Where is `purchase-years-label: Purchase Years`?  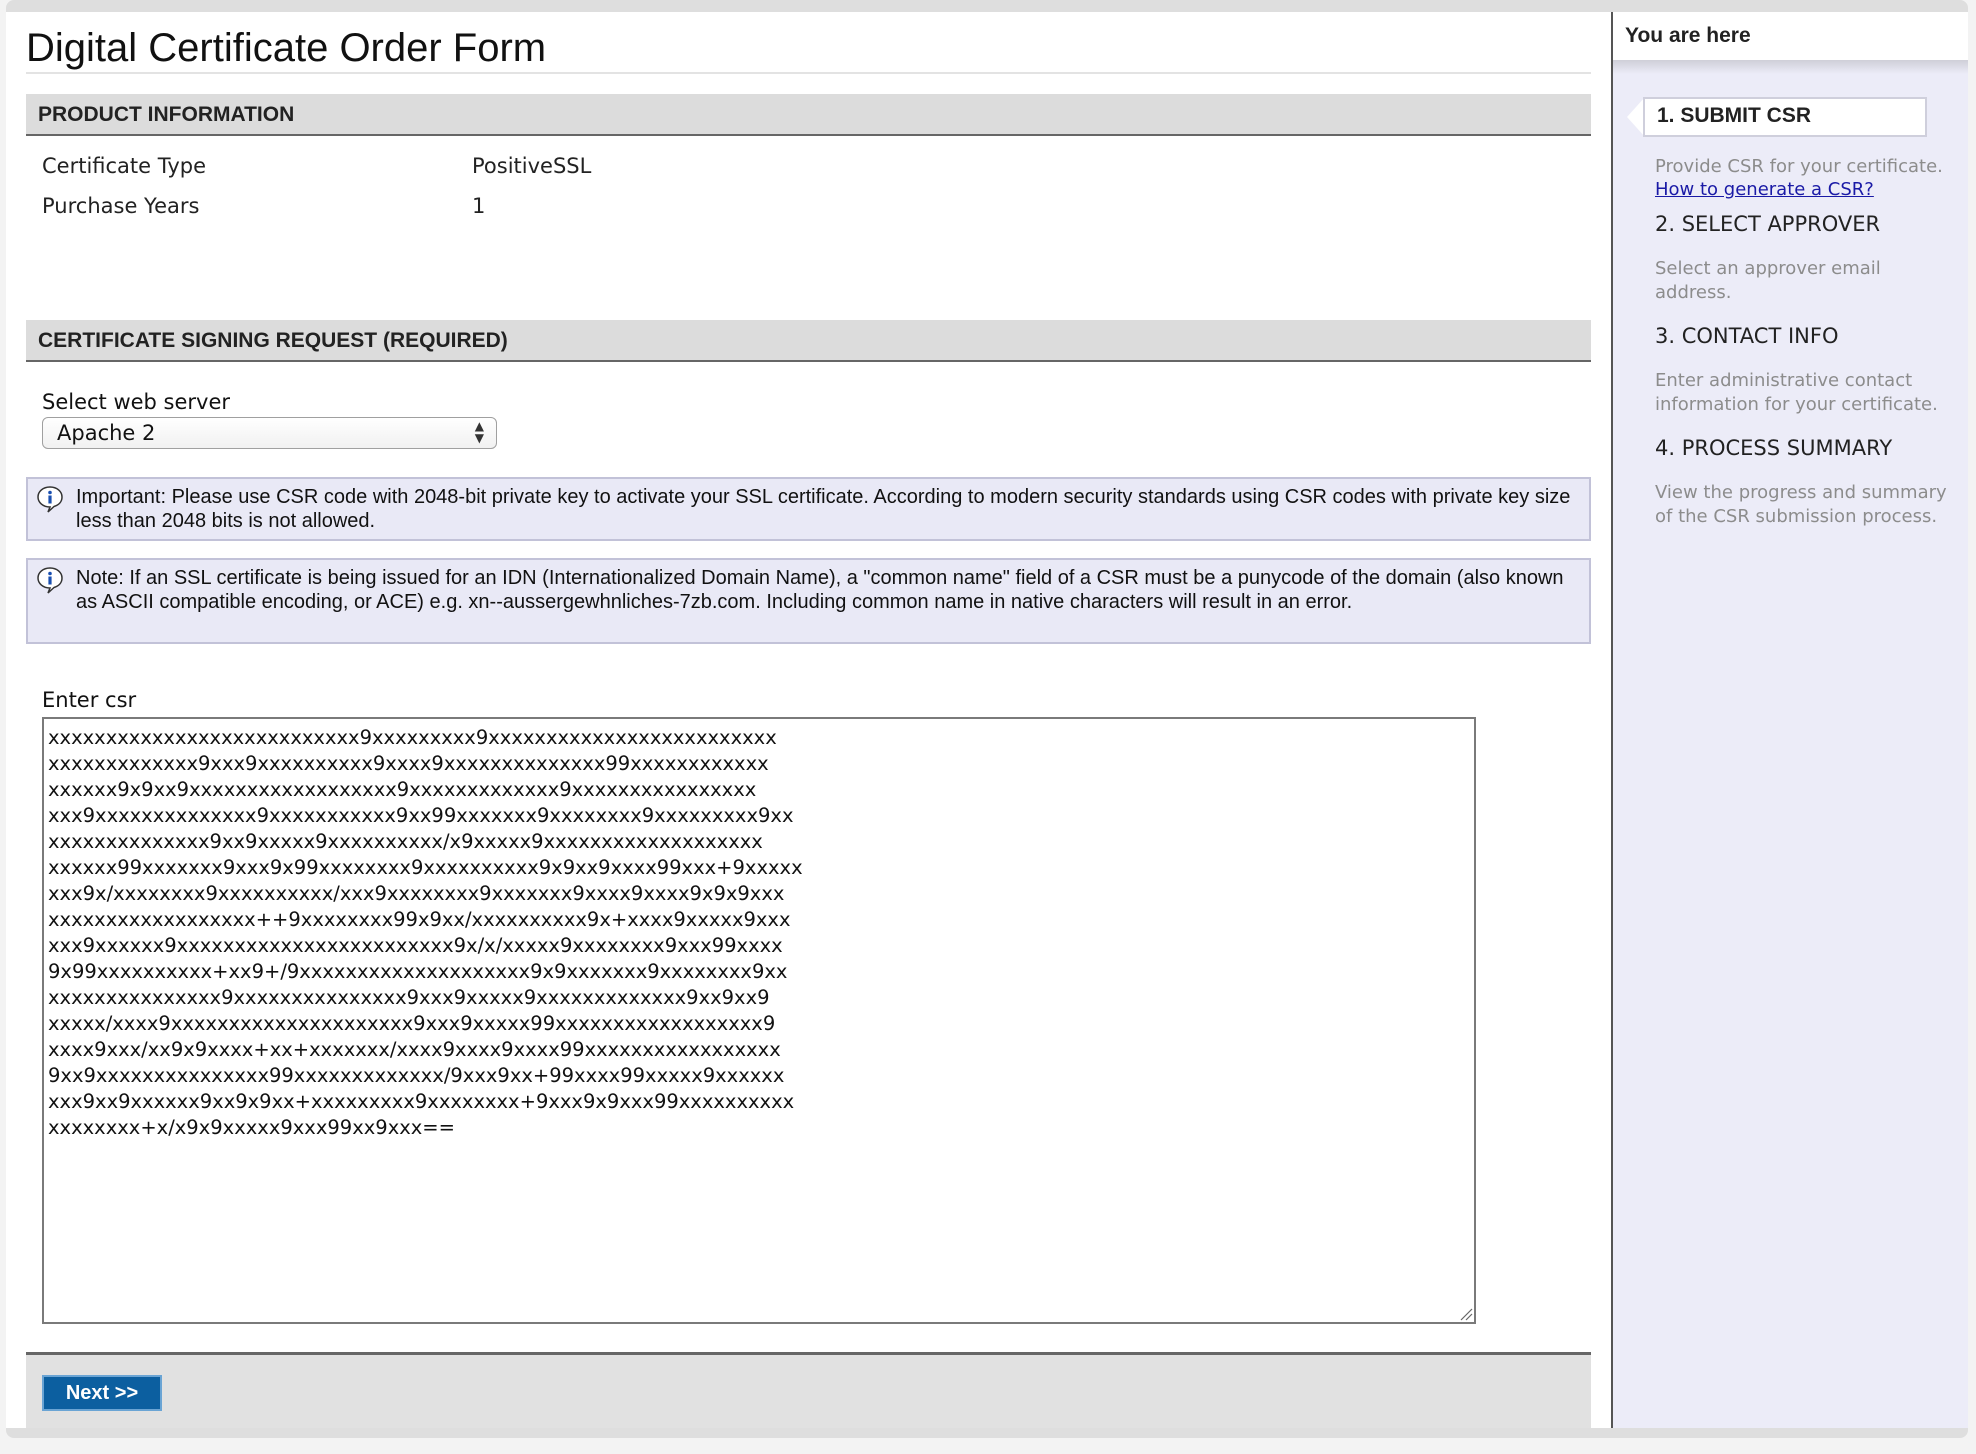 purchase-years-label: Purchase Years is located at coordinates (121, 206).